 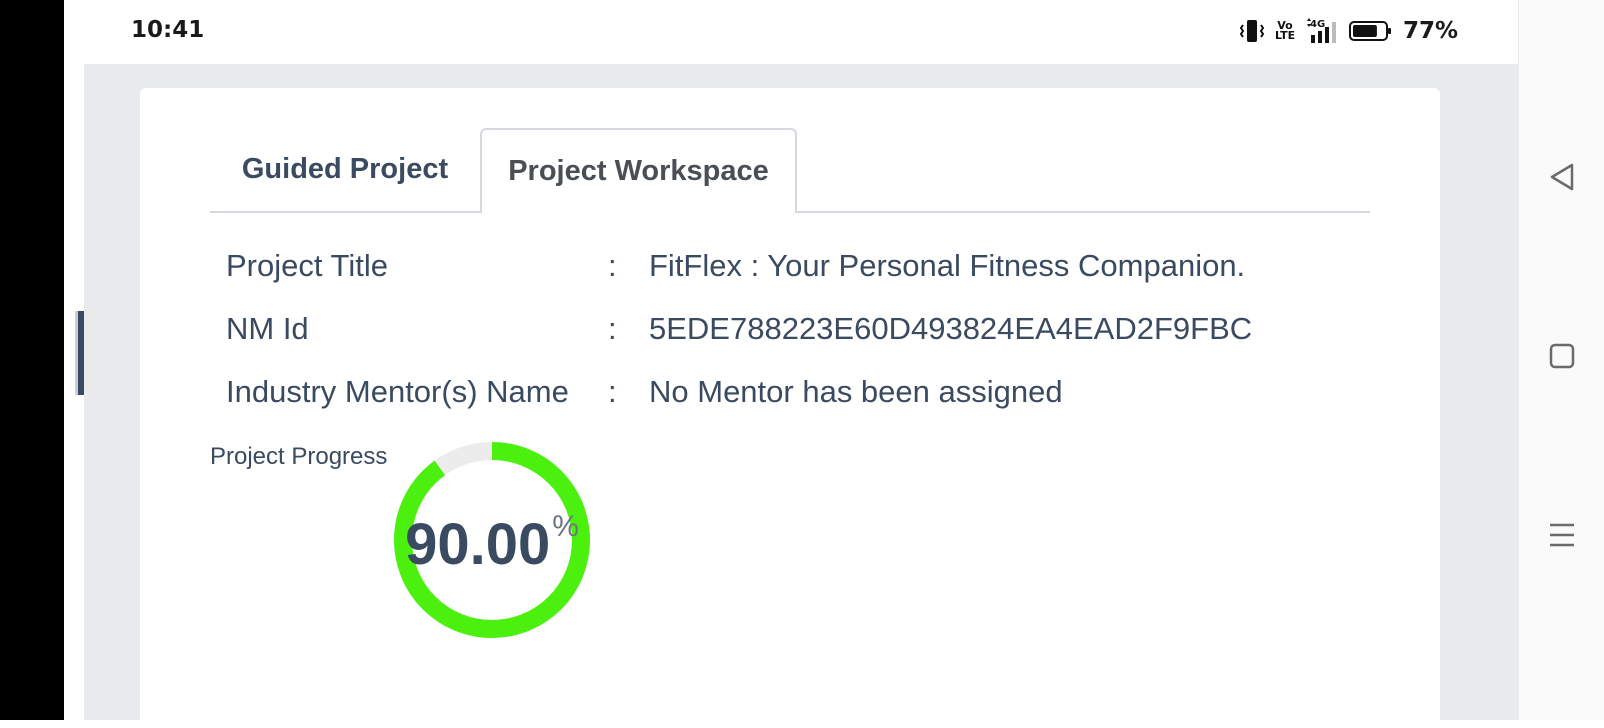 I want to click on project-progress-label: Project Progress, so click(x=299, y=456).